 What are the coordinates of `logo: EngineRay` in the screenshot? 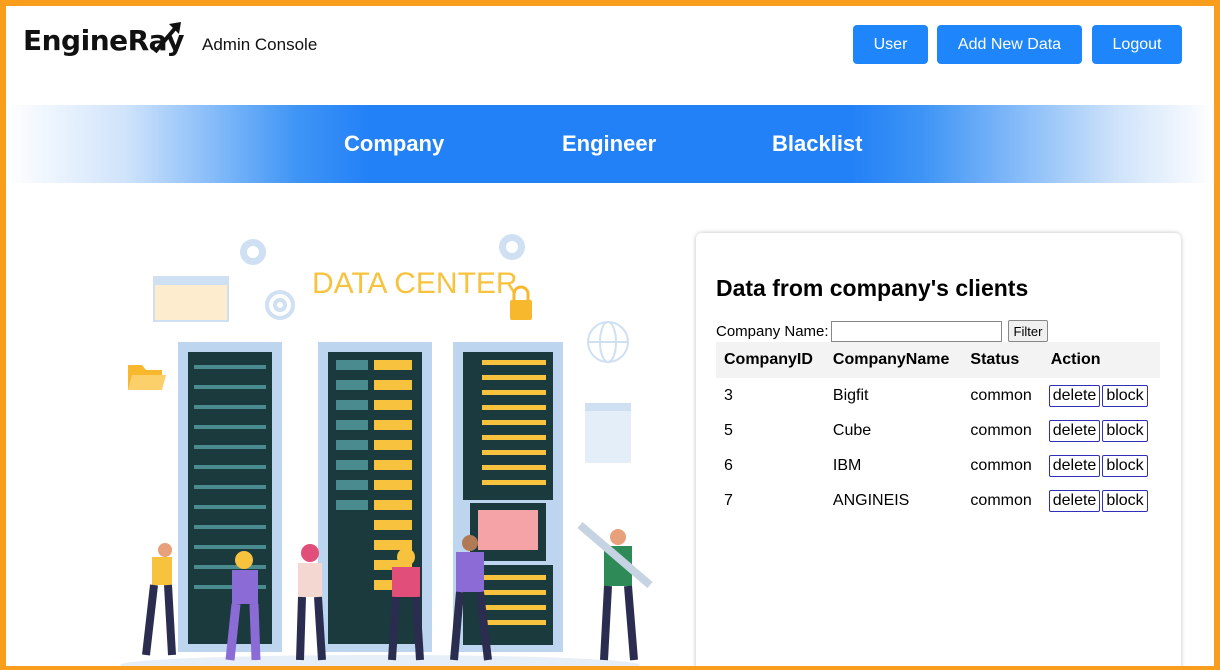 It's located at (103, 39).